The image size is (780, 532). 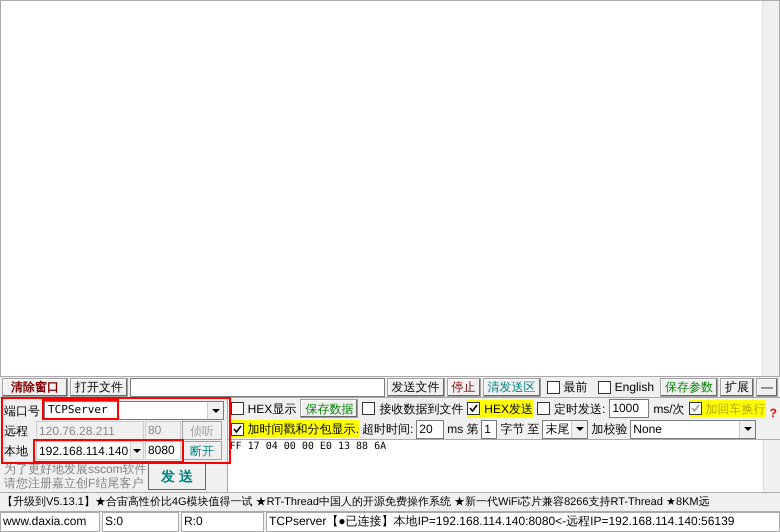 What do you see at coordinates (463, 387) in the screenshot?
I see `toolbar-button: 停止` at bounding box center [463, 387].